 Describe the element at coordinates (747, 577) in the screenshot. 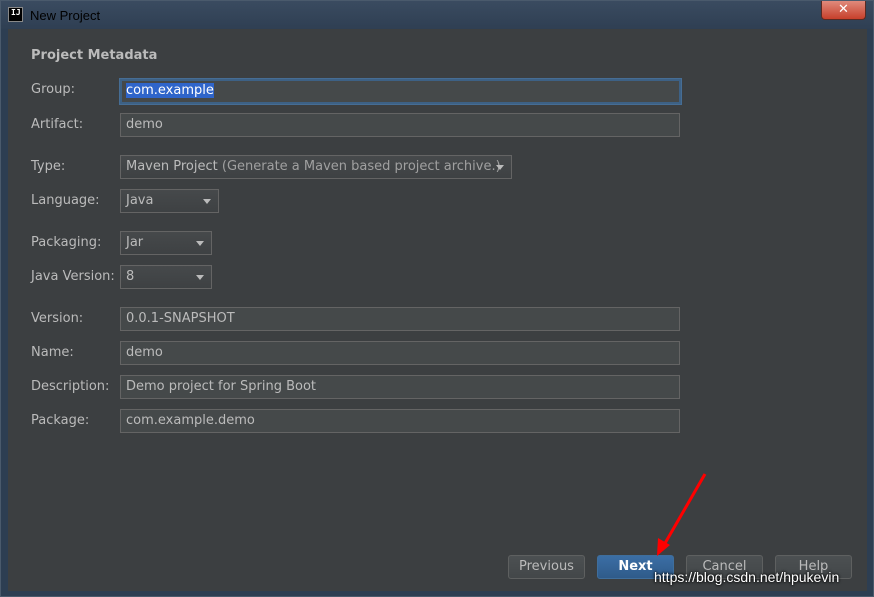

I see `watermark: https://blog.csdn.net/hpukevin` at that location.